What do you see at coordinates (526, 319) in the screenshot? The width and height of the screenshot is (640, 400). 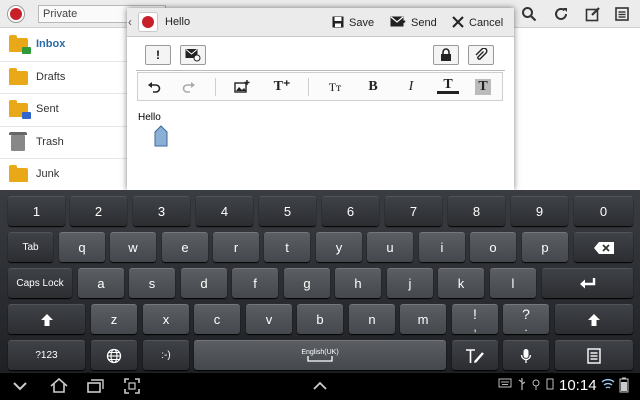 I see `key-question-period: ? .` at bounding box center [526, 319].